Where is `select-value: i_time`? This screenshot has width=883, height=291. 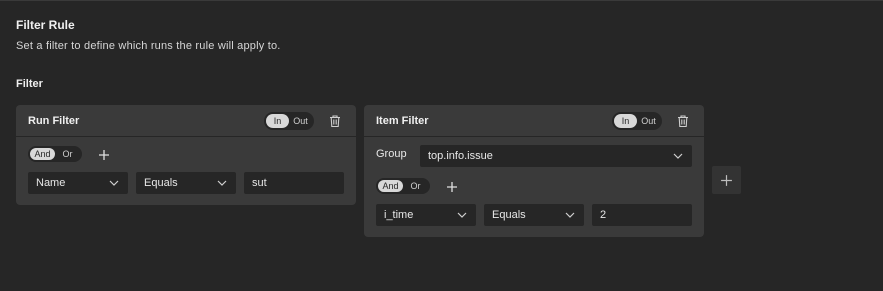
select-value: i_time is located at coordinates (399, 215).